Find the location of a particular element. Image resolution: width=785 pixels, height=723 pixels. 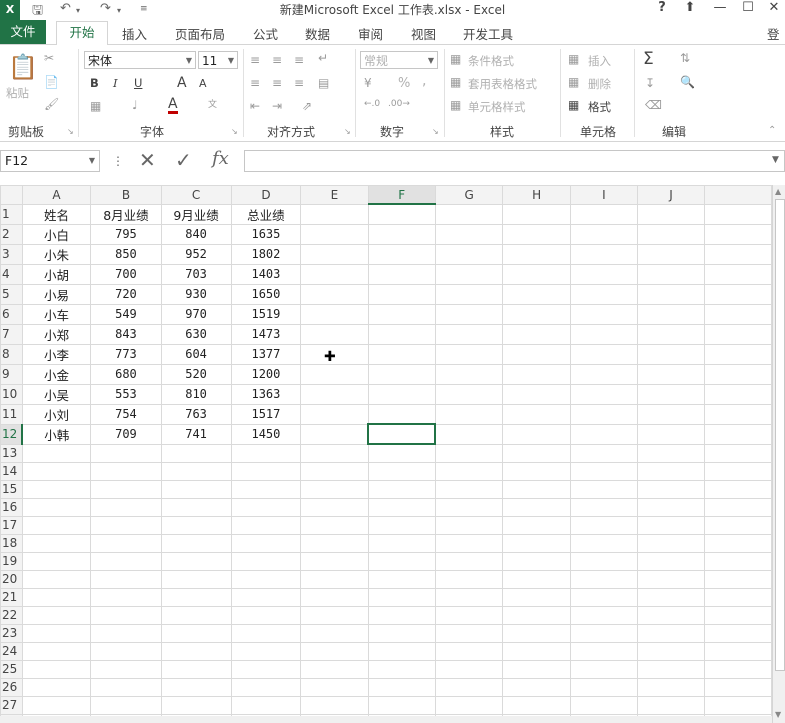

font-size-select: 11 ▼ is located at coordinates (218, 60).